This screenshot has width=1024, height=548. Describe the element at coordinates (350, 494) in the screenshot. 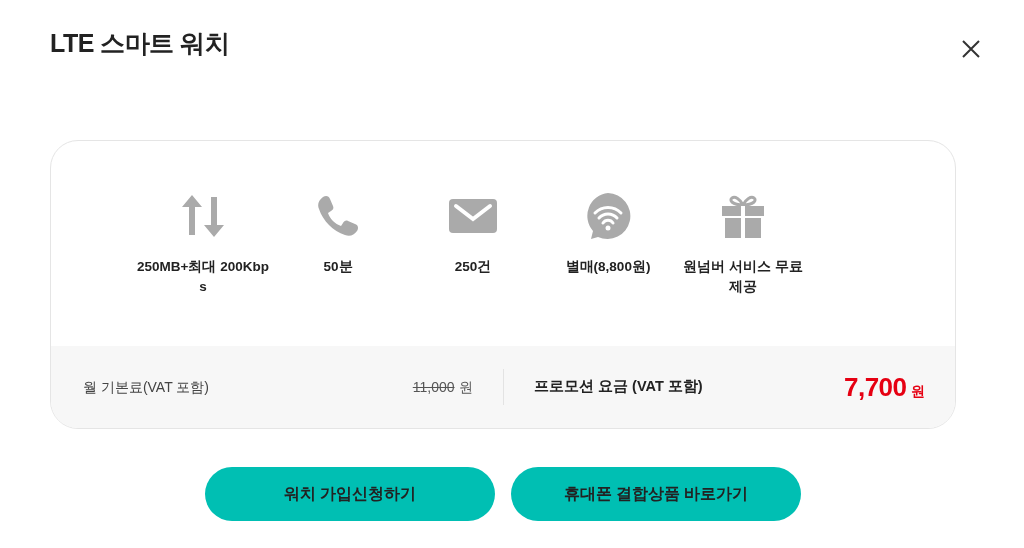

I see `action-button: 워치 가입신청하기` at that location.